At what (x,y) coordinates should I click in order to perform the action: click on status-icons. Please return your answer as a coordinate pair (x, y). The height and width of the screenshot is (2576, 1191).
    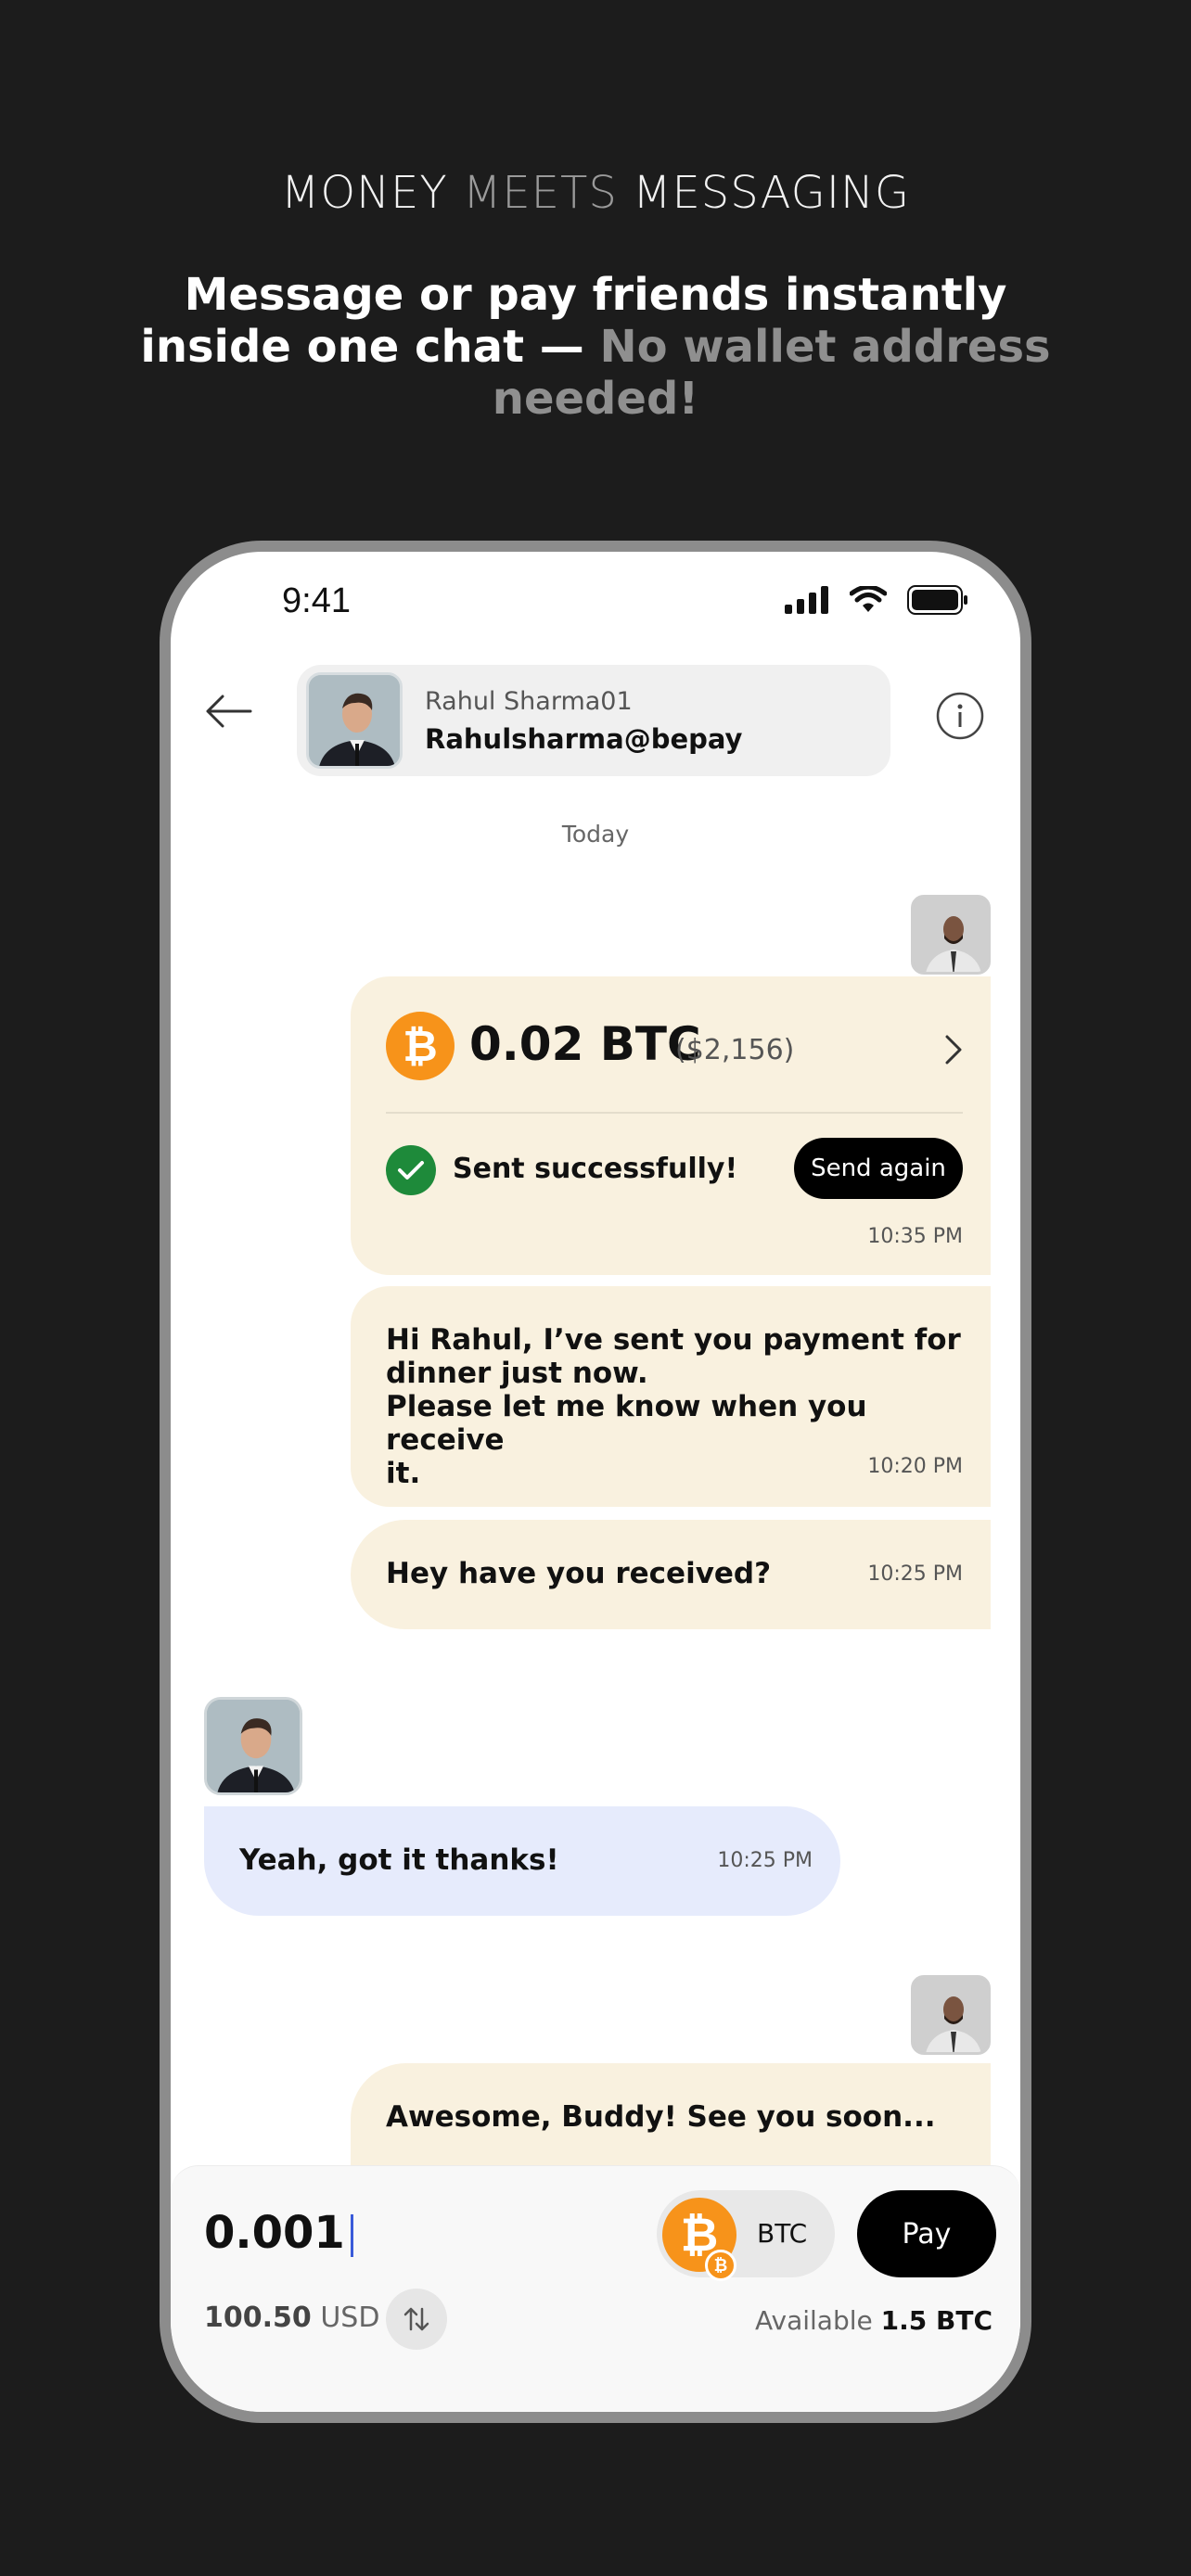
    Looking at the image, I should click on (876, 600).